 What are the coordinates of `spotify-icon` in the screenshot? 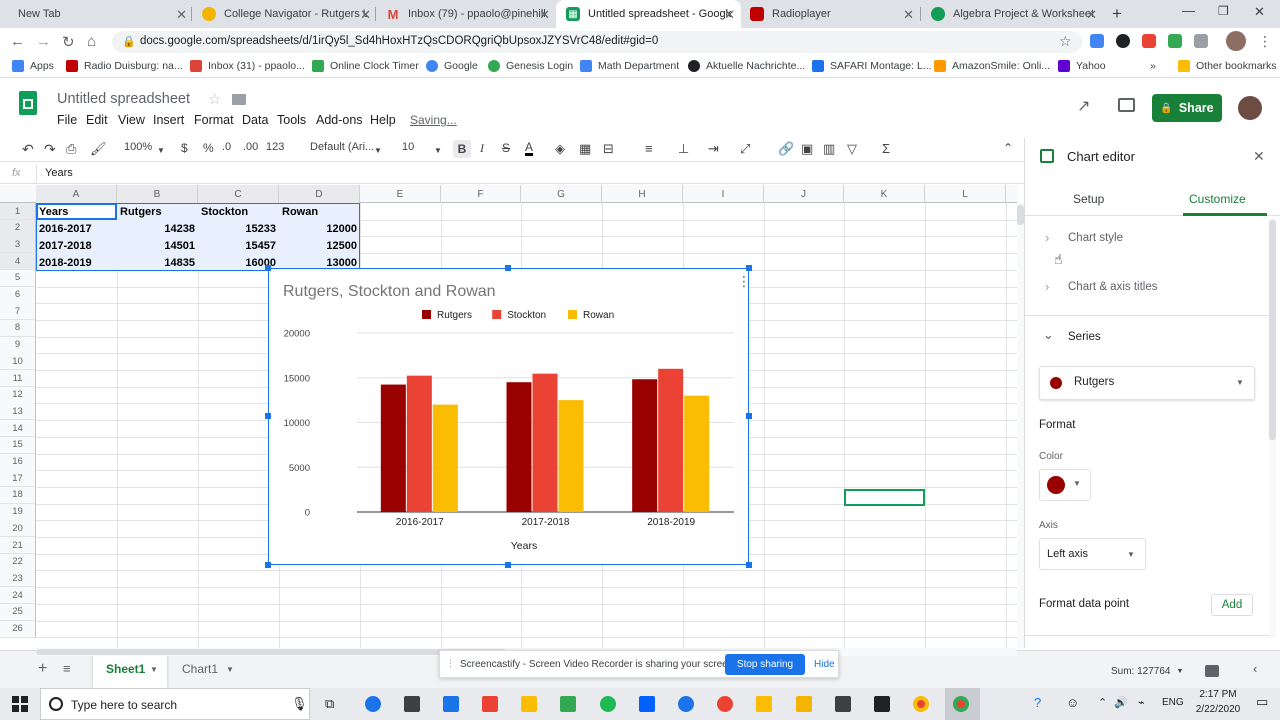 It's located at (608, 704).